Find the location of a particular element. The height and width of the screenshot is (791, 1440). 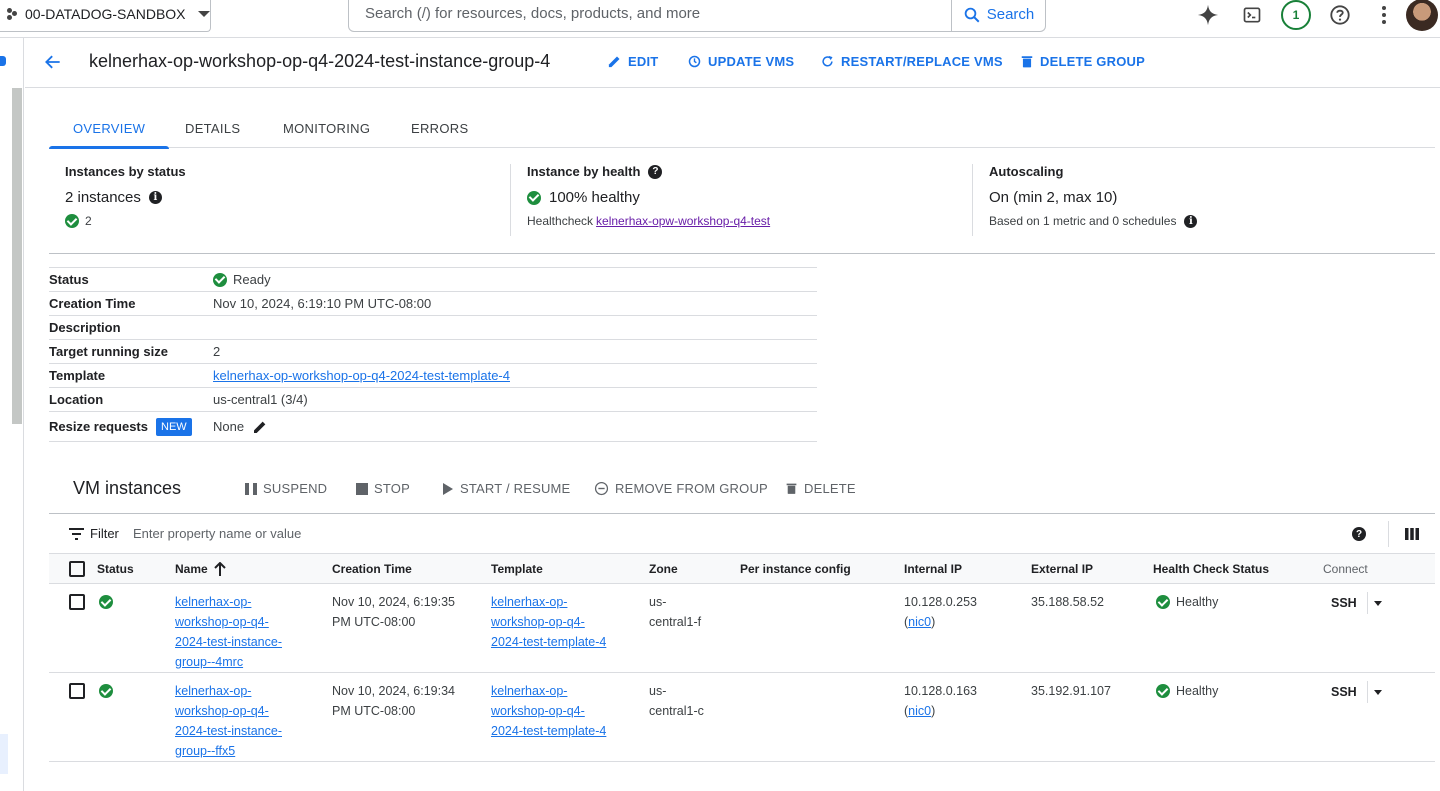

start-resume-label: START / RESUME is located at coordinates (515, 488).